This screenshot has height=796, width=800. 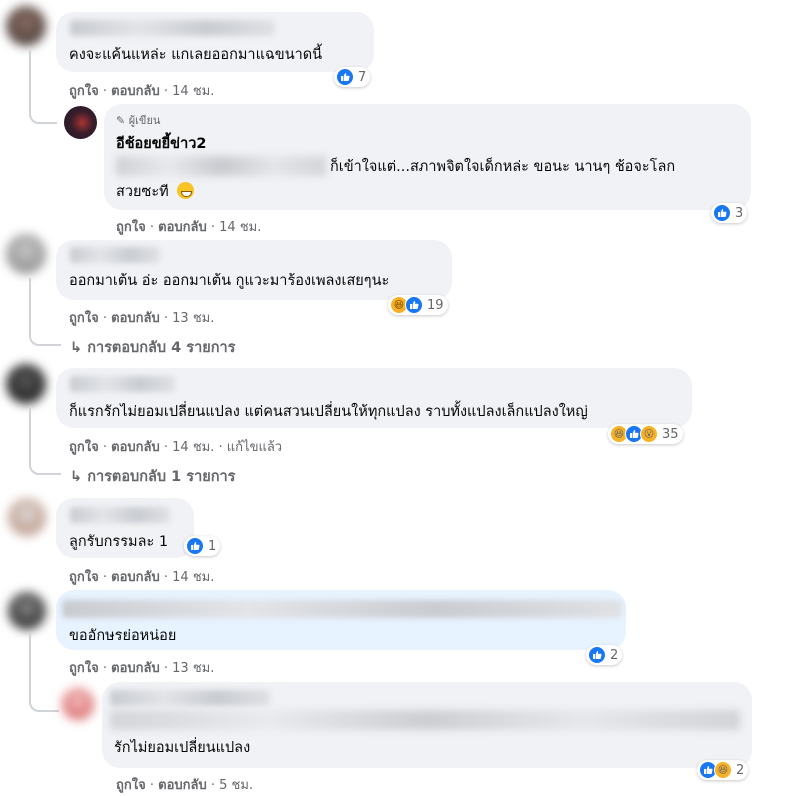 What do you see at coordinates (121, 120) in the screenshot?
I see `pencil-icon: ✎` at bounding box center [121, 120].